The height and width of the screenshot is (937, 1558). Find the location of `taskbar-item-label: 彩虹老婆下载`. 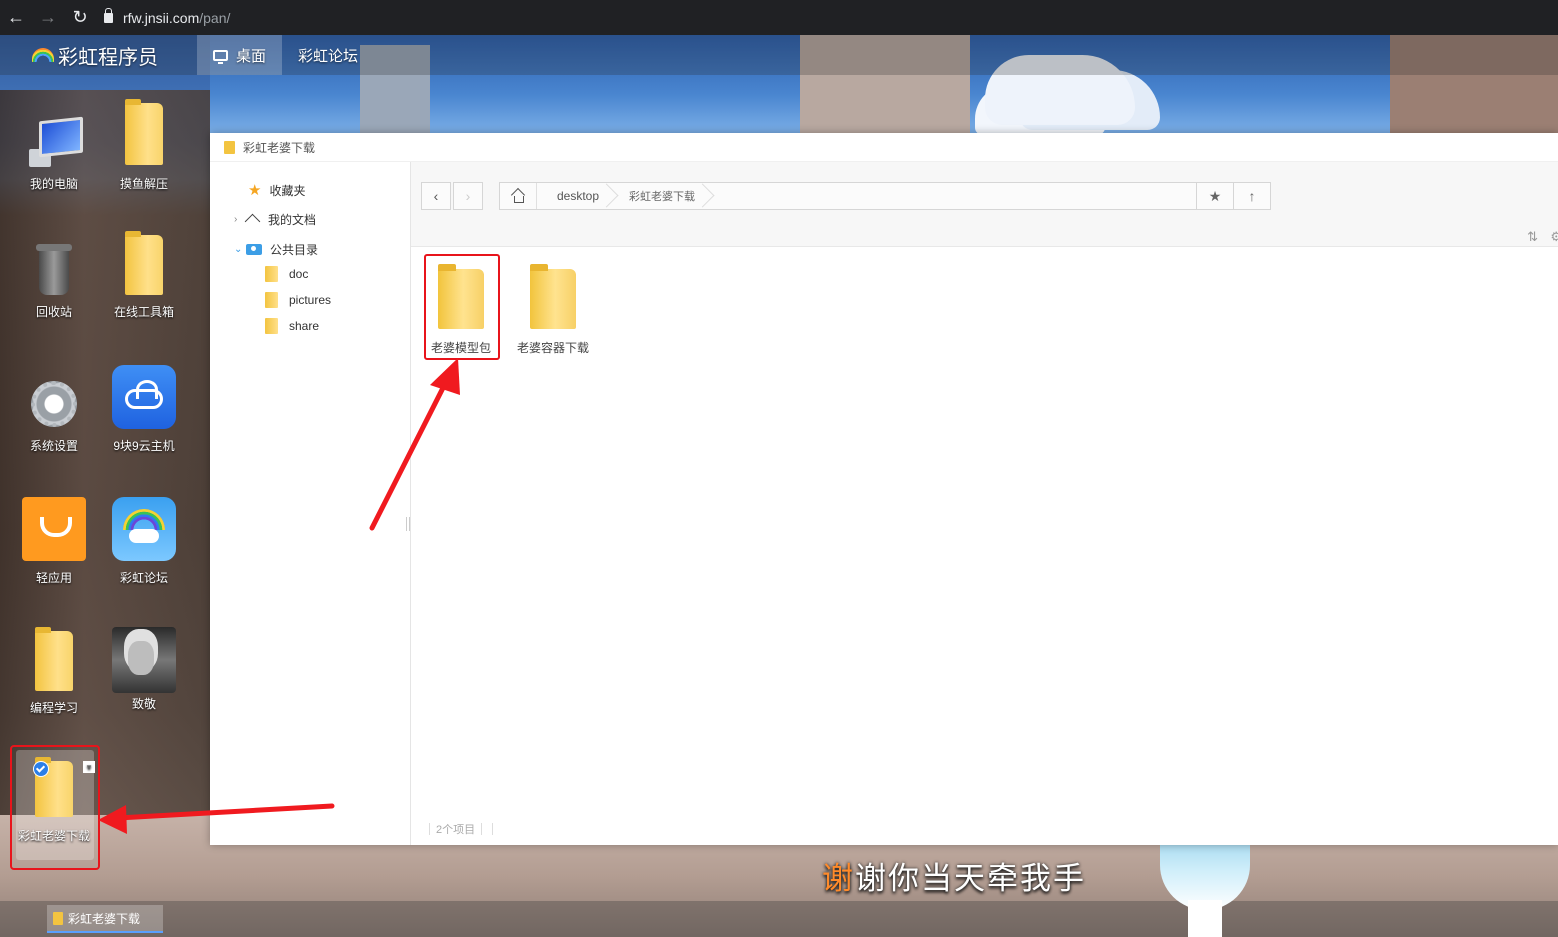

taskbar-item-label: 彩虹老婆下载 is located at coordinates (104, 918).